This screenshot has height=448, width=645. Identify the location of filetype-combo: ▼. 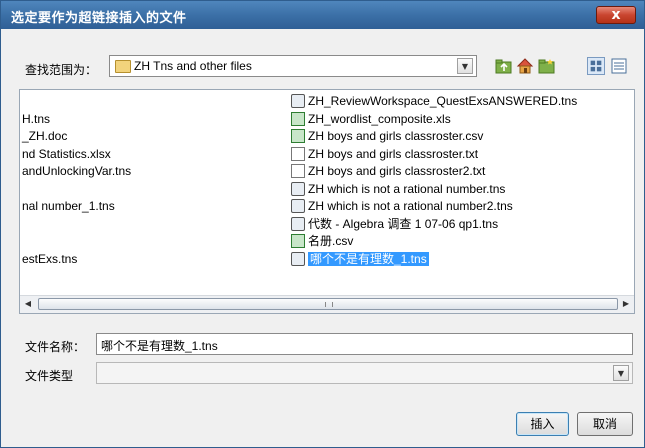
(364, 373).